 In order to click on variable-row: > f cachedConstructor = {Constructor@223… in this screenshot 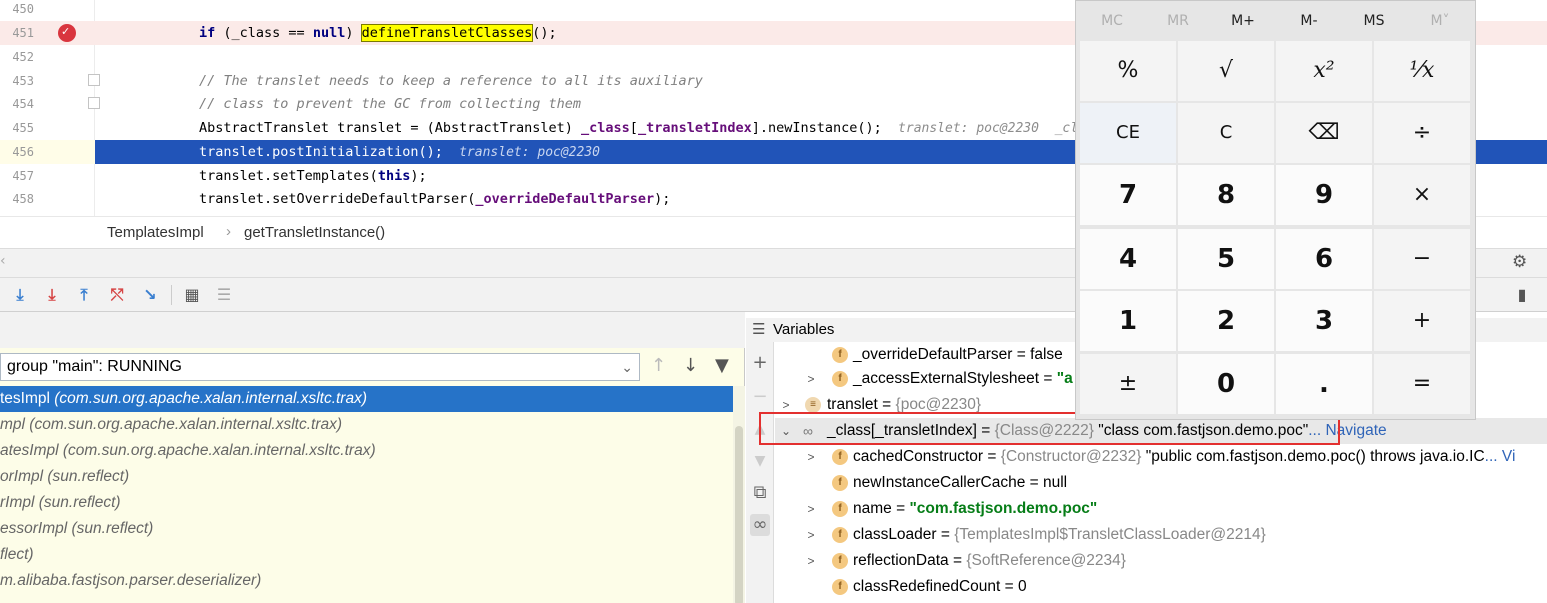, I will do `click(1161, 457)`.